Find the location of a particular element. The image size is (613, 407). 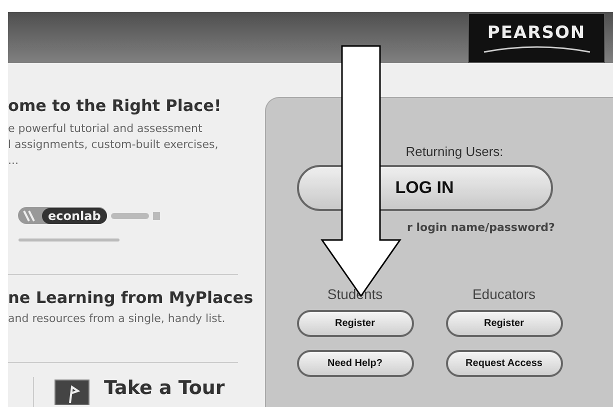

panel-button: Request Access is located at coordinates (504, 363).